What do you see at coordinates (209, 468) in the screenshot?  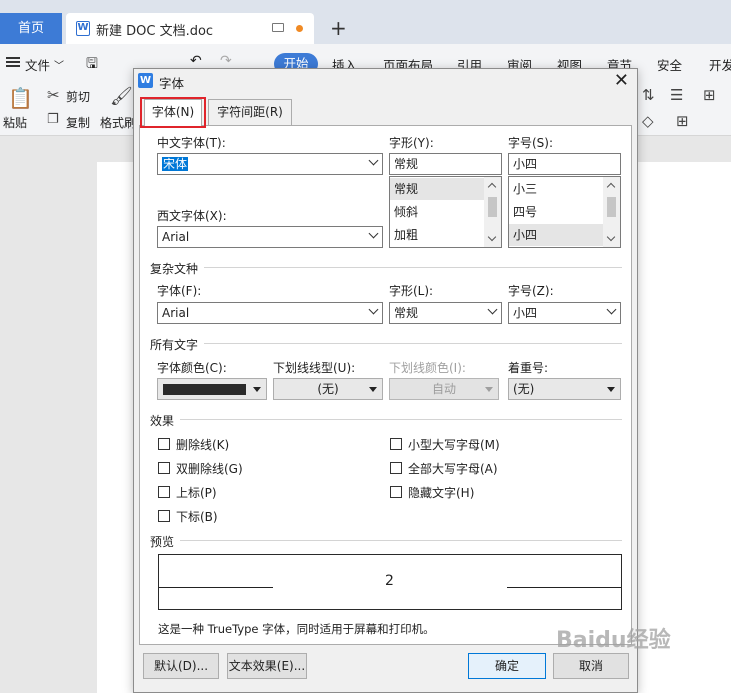 I see `double-strikethrough-label: 双删除线(G)` at bounding box center [209, 468].